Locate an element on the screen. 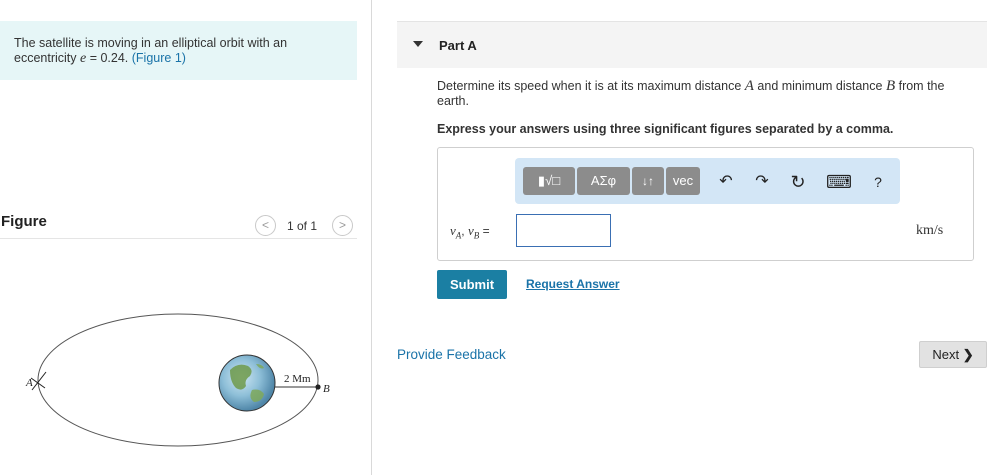 The image size is (998, 475). figure-title: Figure is located at coordinates (24, 221).